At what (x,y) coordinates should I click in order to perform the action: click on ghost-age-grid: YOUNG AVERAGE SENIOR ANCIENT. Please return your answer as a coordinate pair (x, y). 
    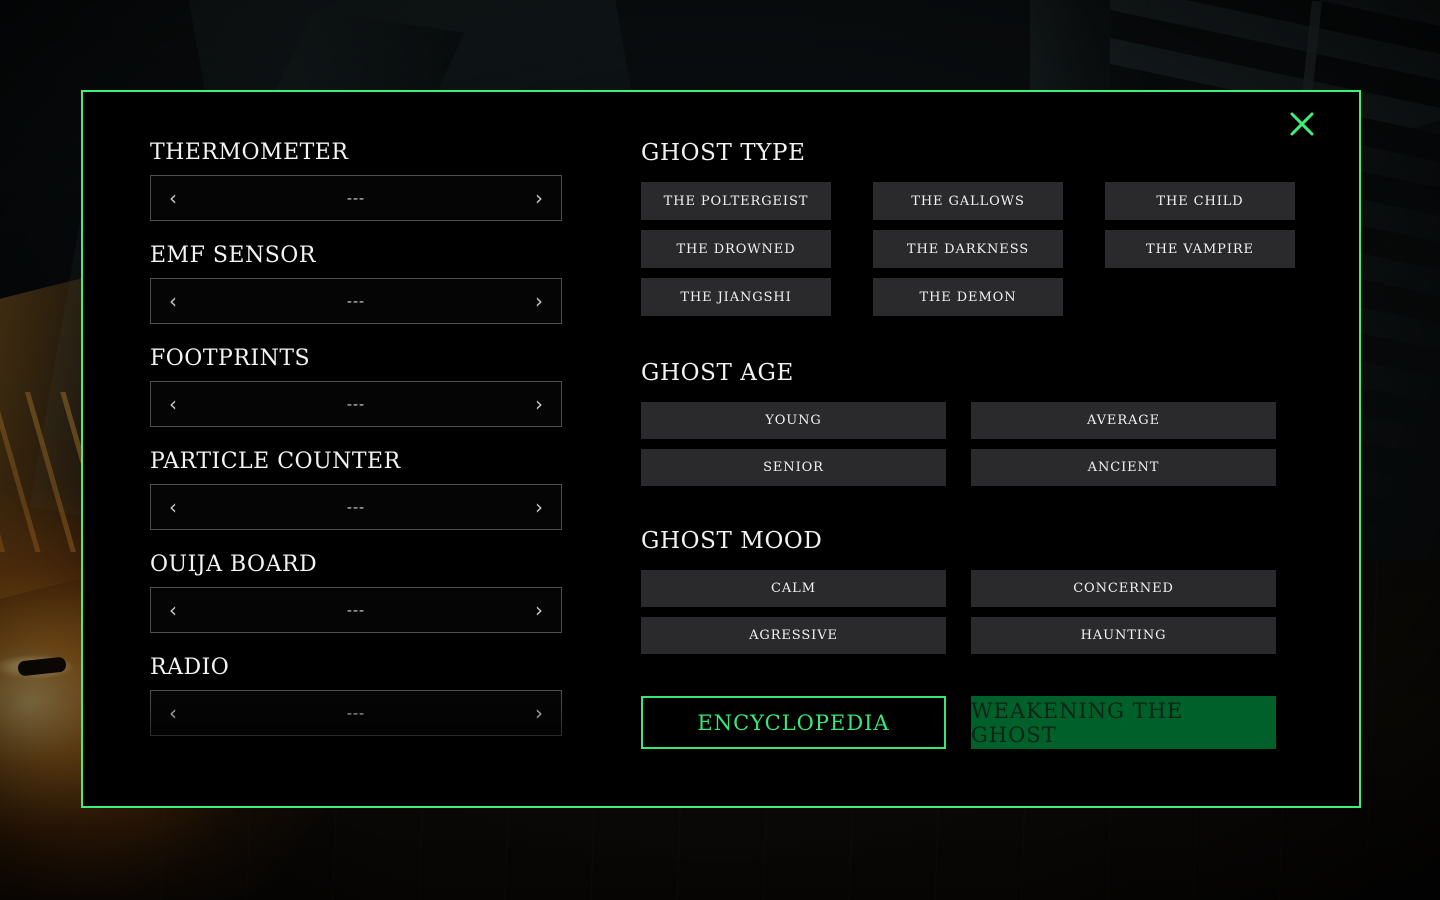
    Looking at the image, I should click on (968, 444).